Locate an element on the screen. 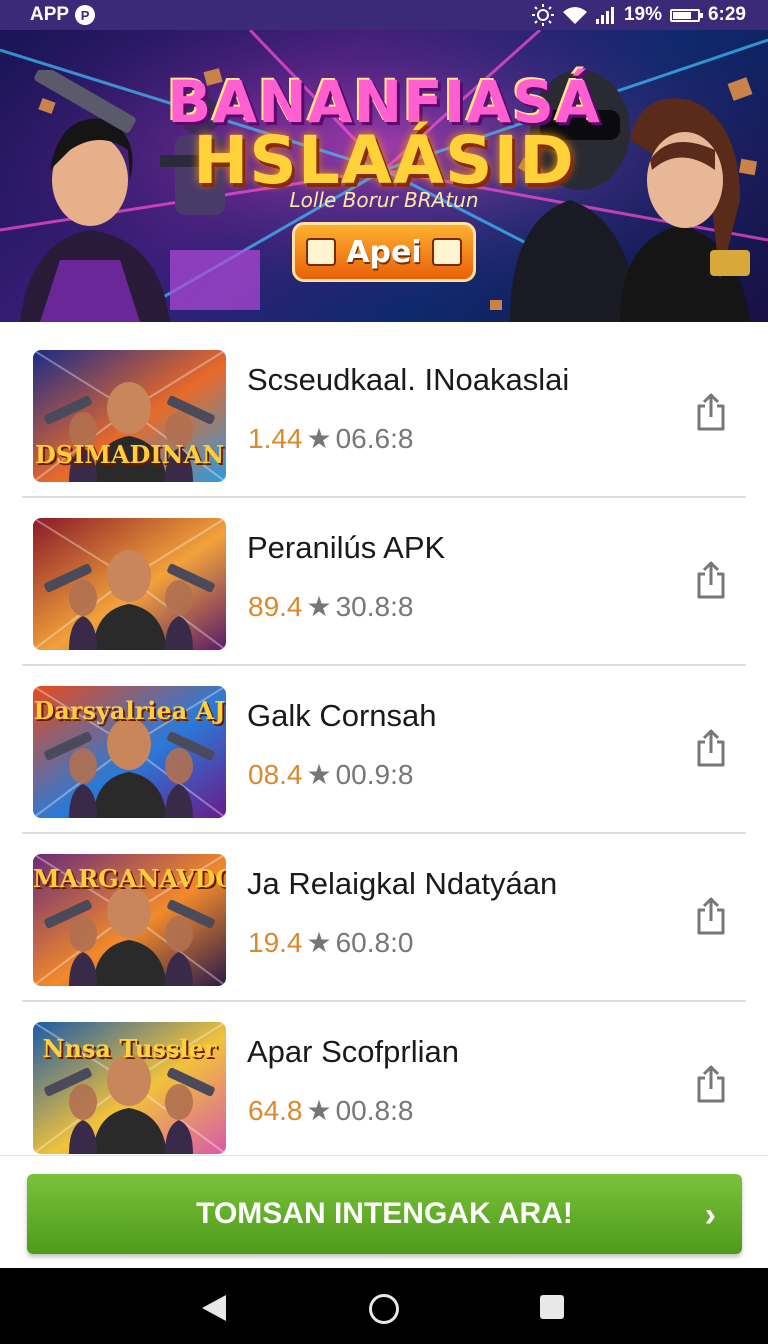 Image resolution: width=768 pixels, height=1344 pixels. recent-apps-icon is located at coordinates (552, 1307).